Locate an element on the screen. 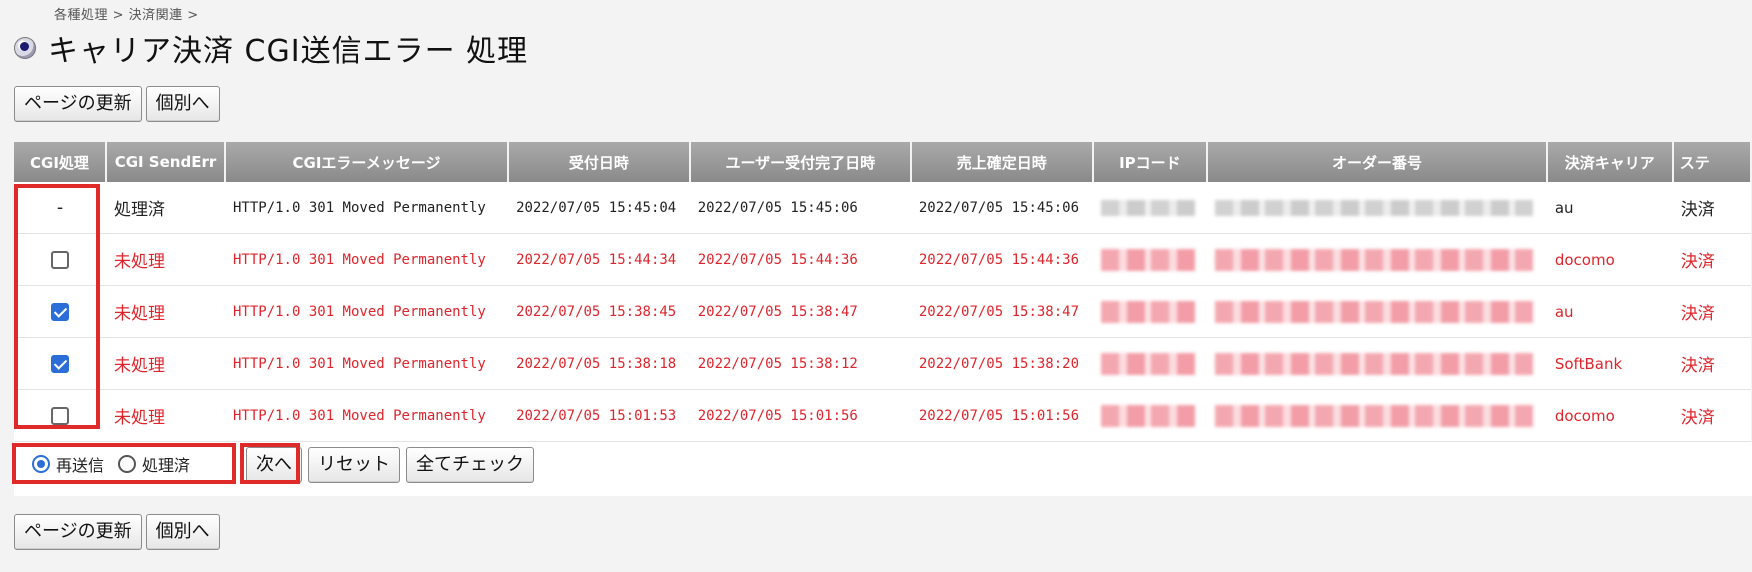  header-order-number: オーダー番号 is located at coordinates (1377, 162).